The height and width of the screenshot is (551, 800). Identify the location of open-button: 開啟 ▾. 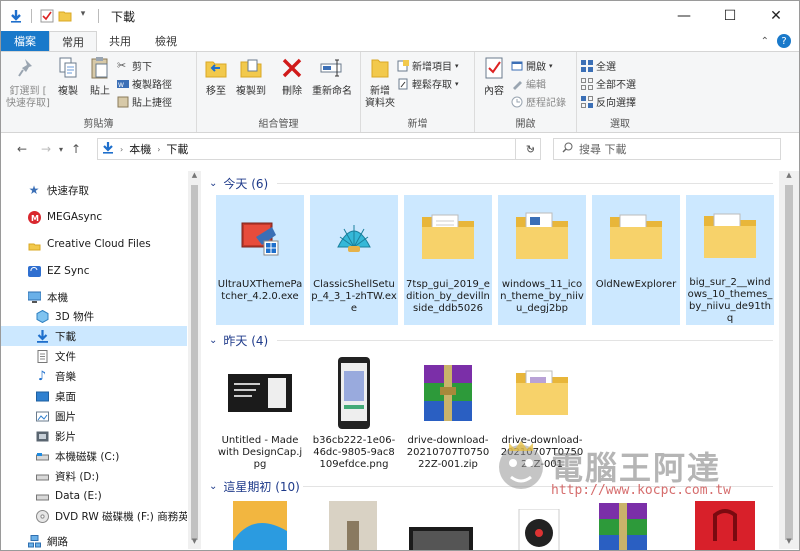
(538, 65).